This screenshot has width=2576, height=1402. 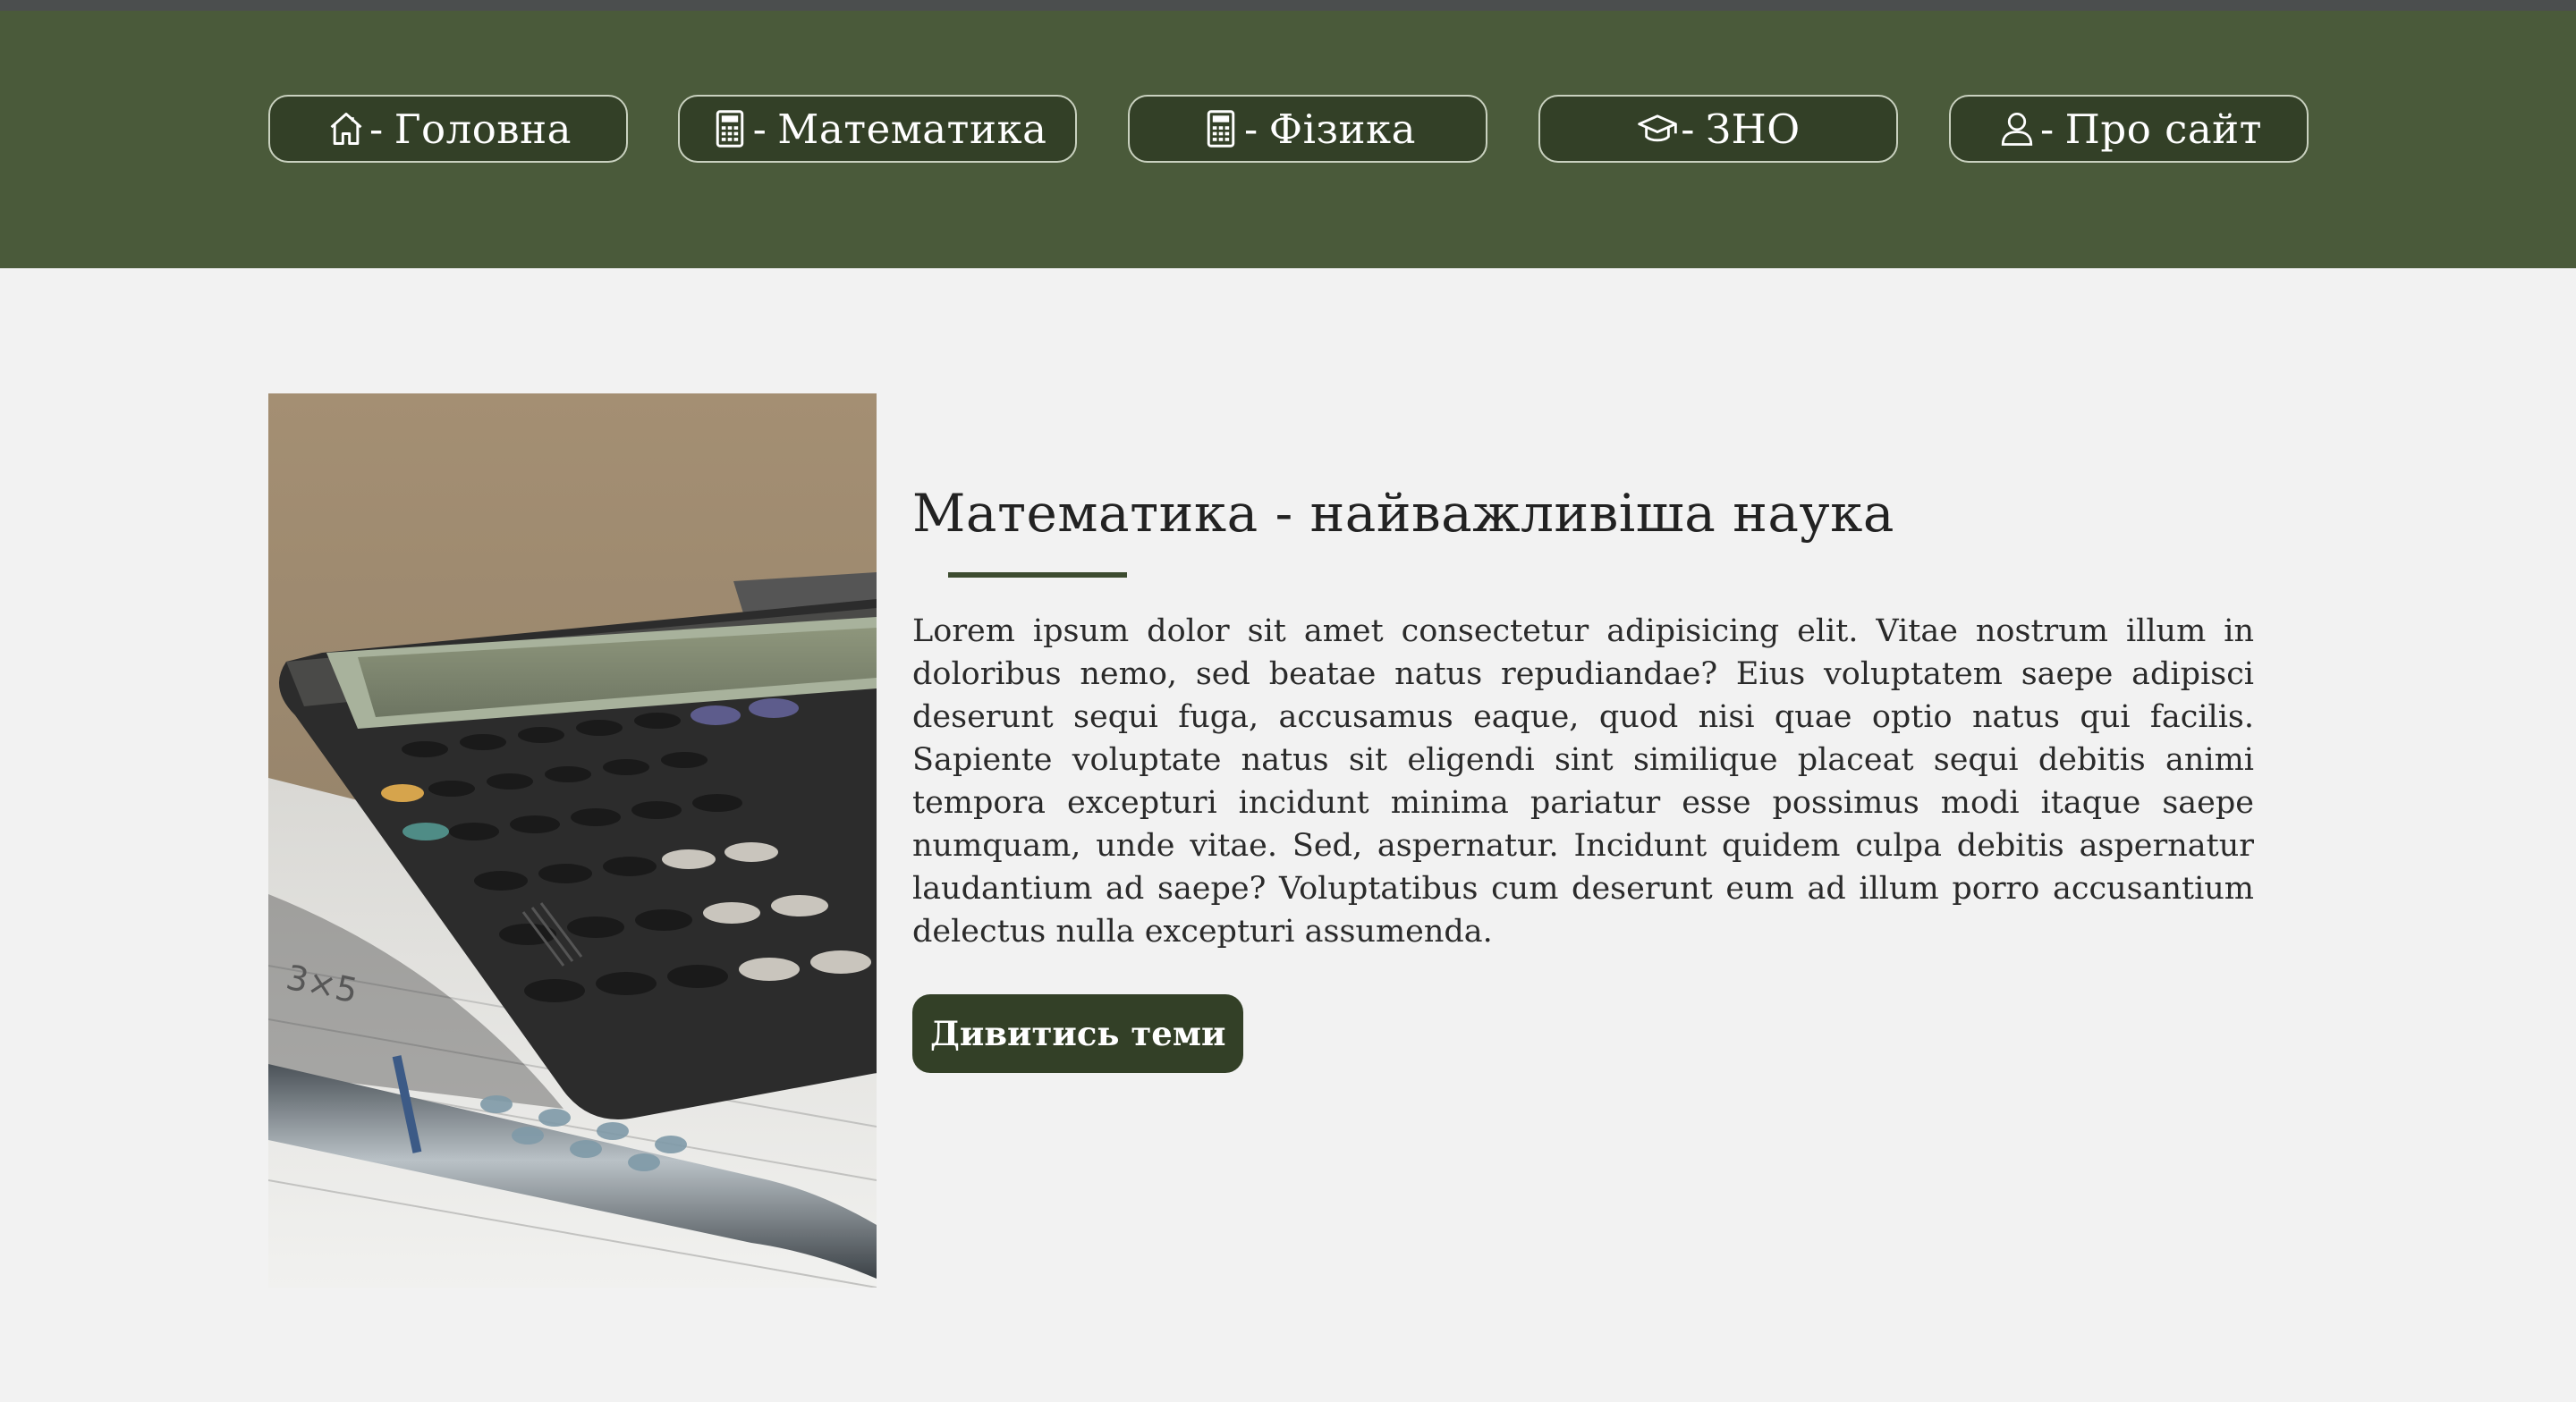 I want to click on nav-math-label: Математика, so click(x=912, y=129).